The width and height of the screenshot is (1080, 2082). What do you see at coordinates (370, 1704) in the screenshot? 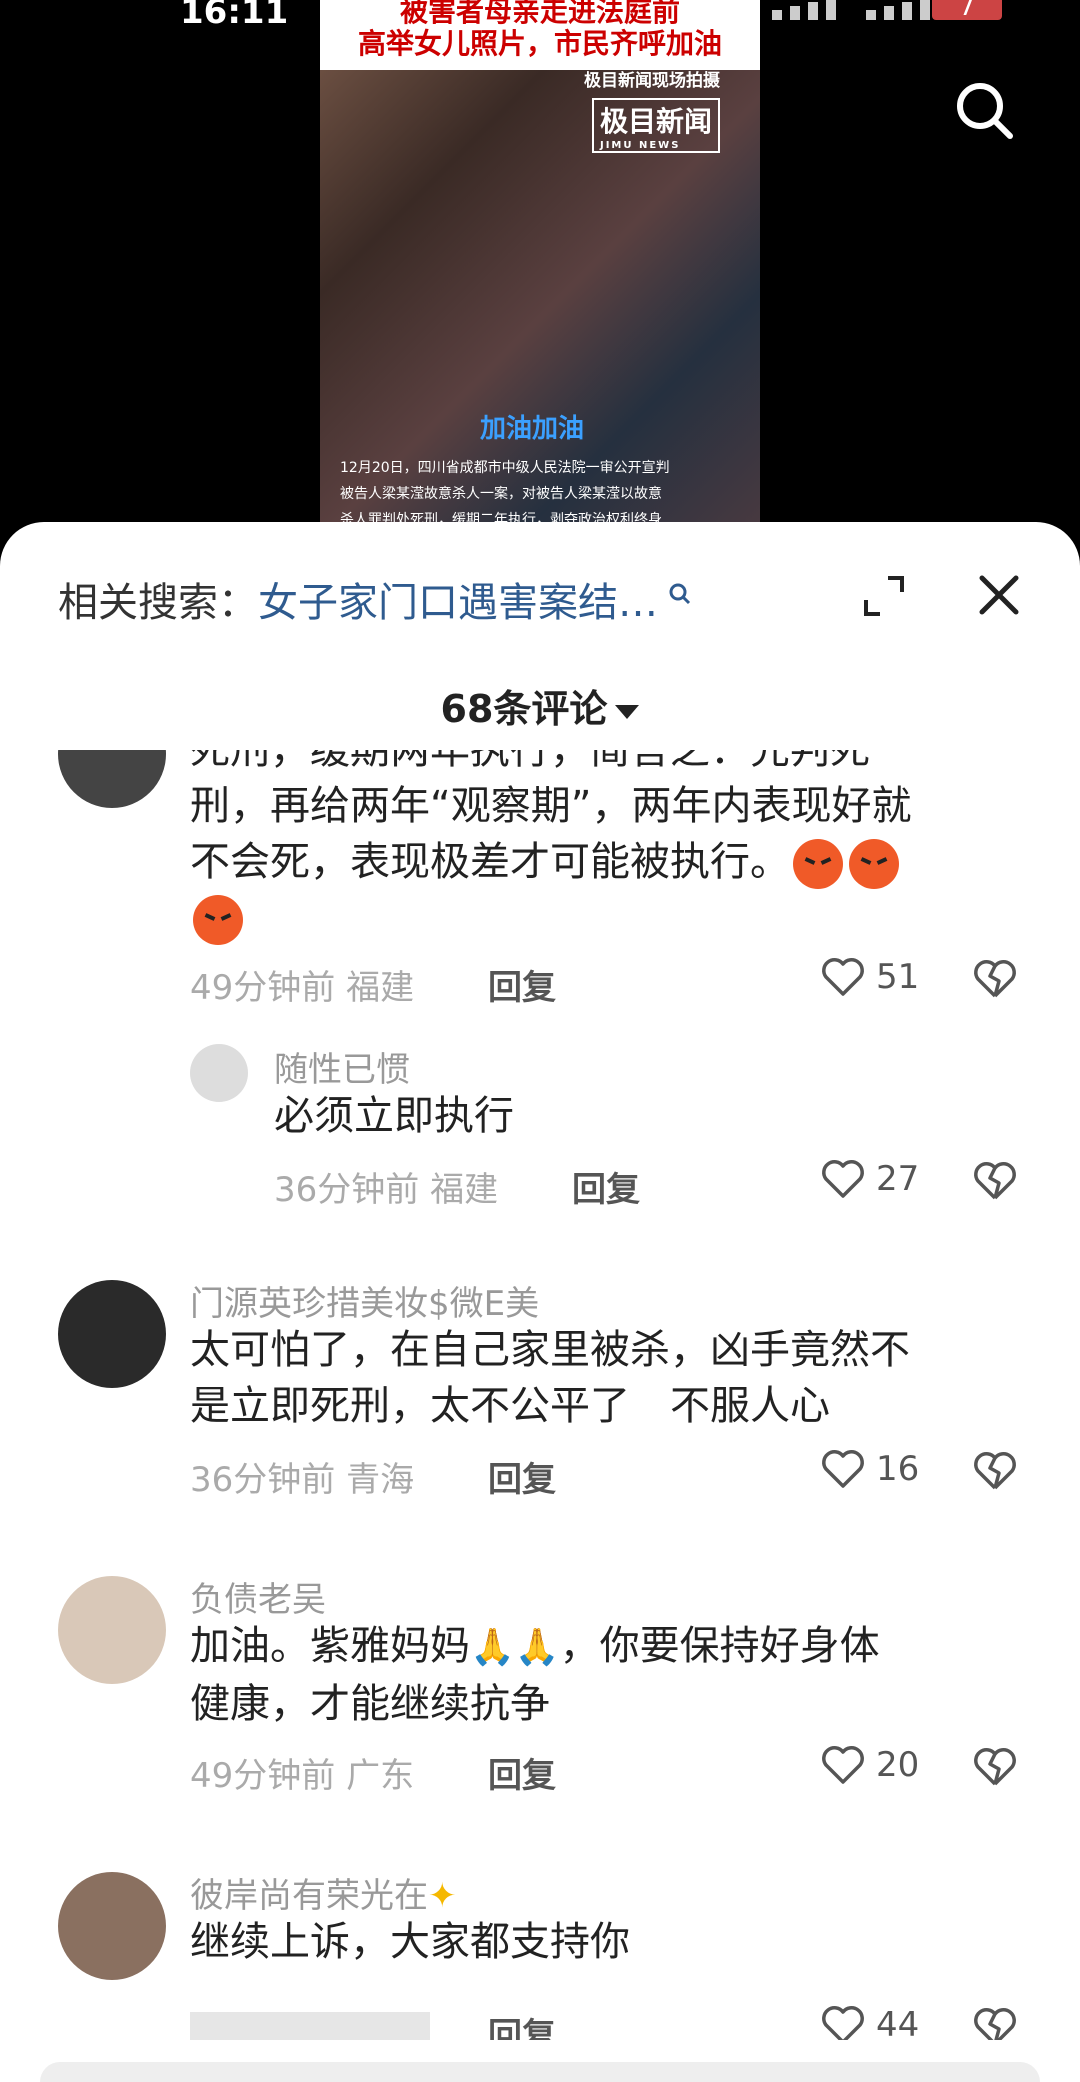
I see `comment-text-line: 健康，才能继续抗争` at bounding box center [370, 1704].